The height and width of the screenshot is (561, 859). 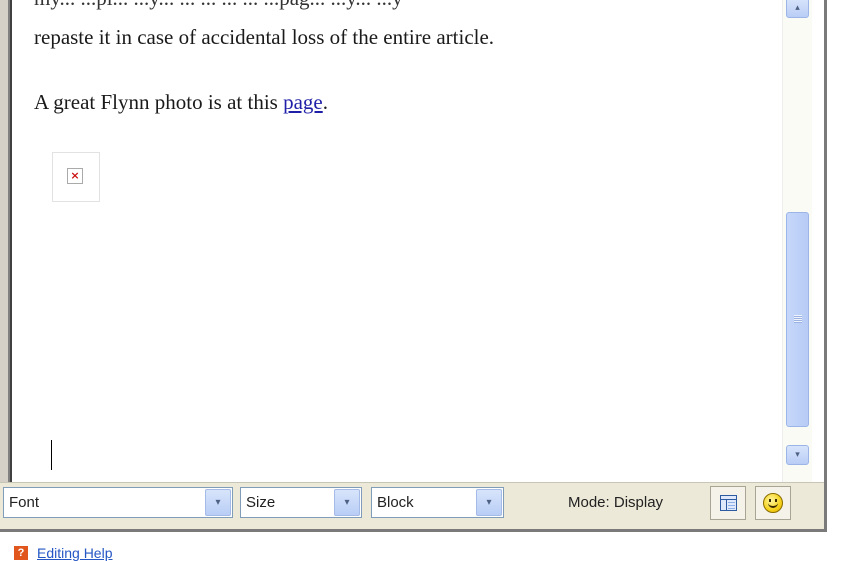 I want to click on broken-image-icon: ×, so click(x=75, y=176).